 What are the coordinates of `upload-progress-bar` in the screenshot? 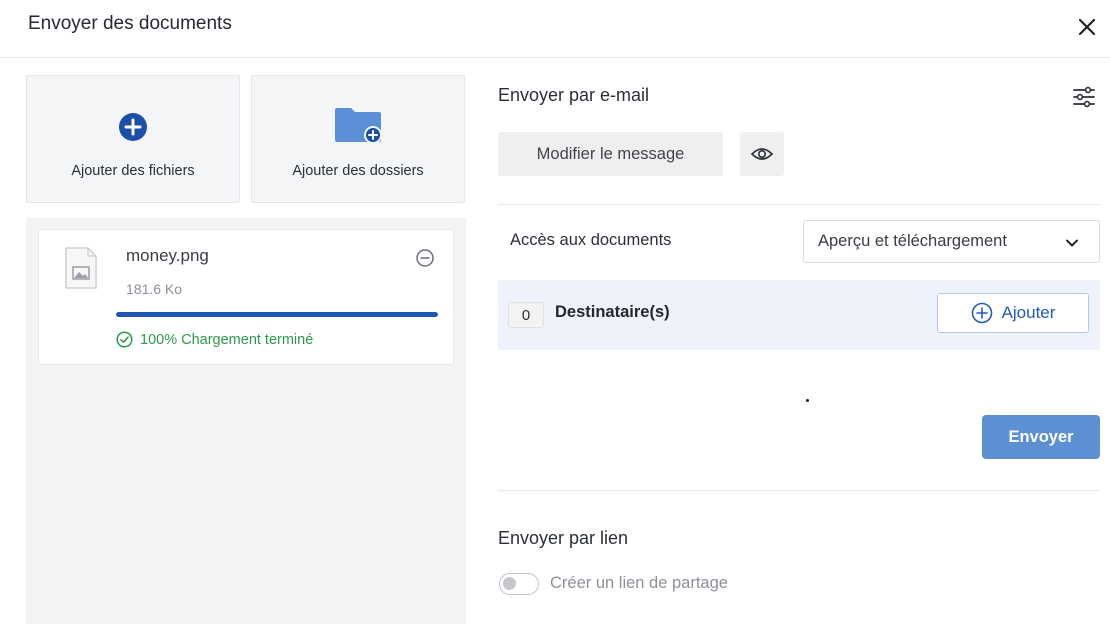 It's located at (277, 314).